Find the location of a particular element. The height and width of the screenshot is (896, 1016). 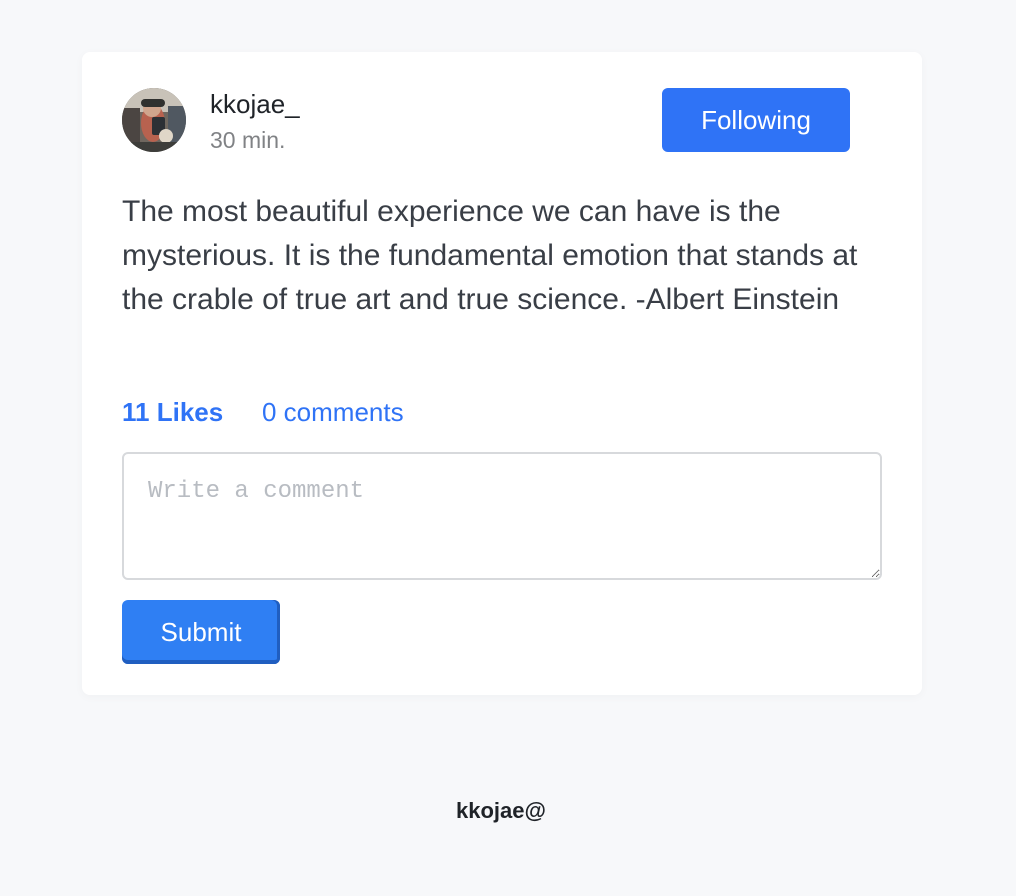

avatar-image is located at coordinates (154, 120).